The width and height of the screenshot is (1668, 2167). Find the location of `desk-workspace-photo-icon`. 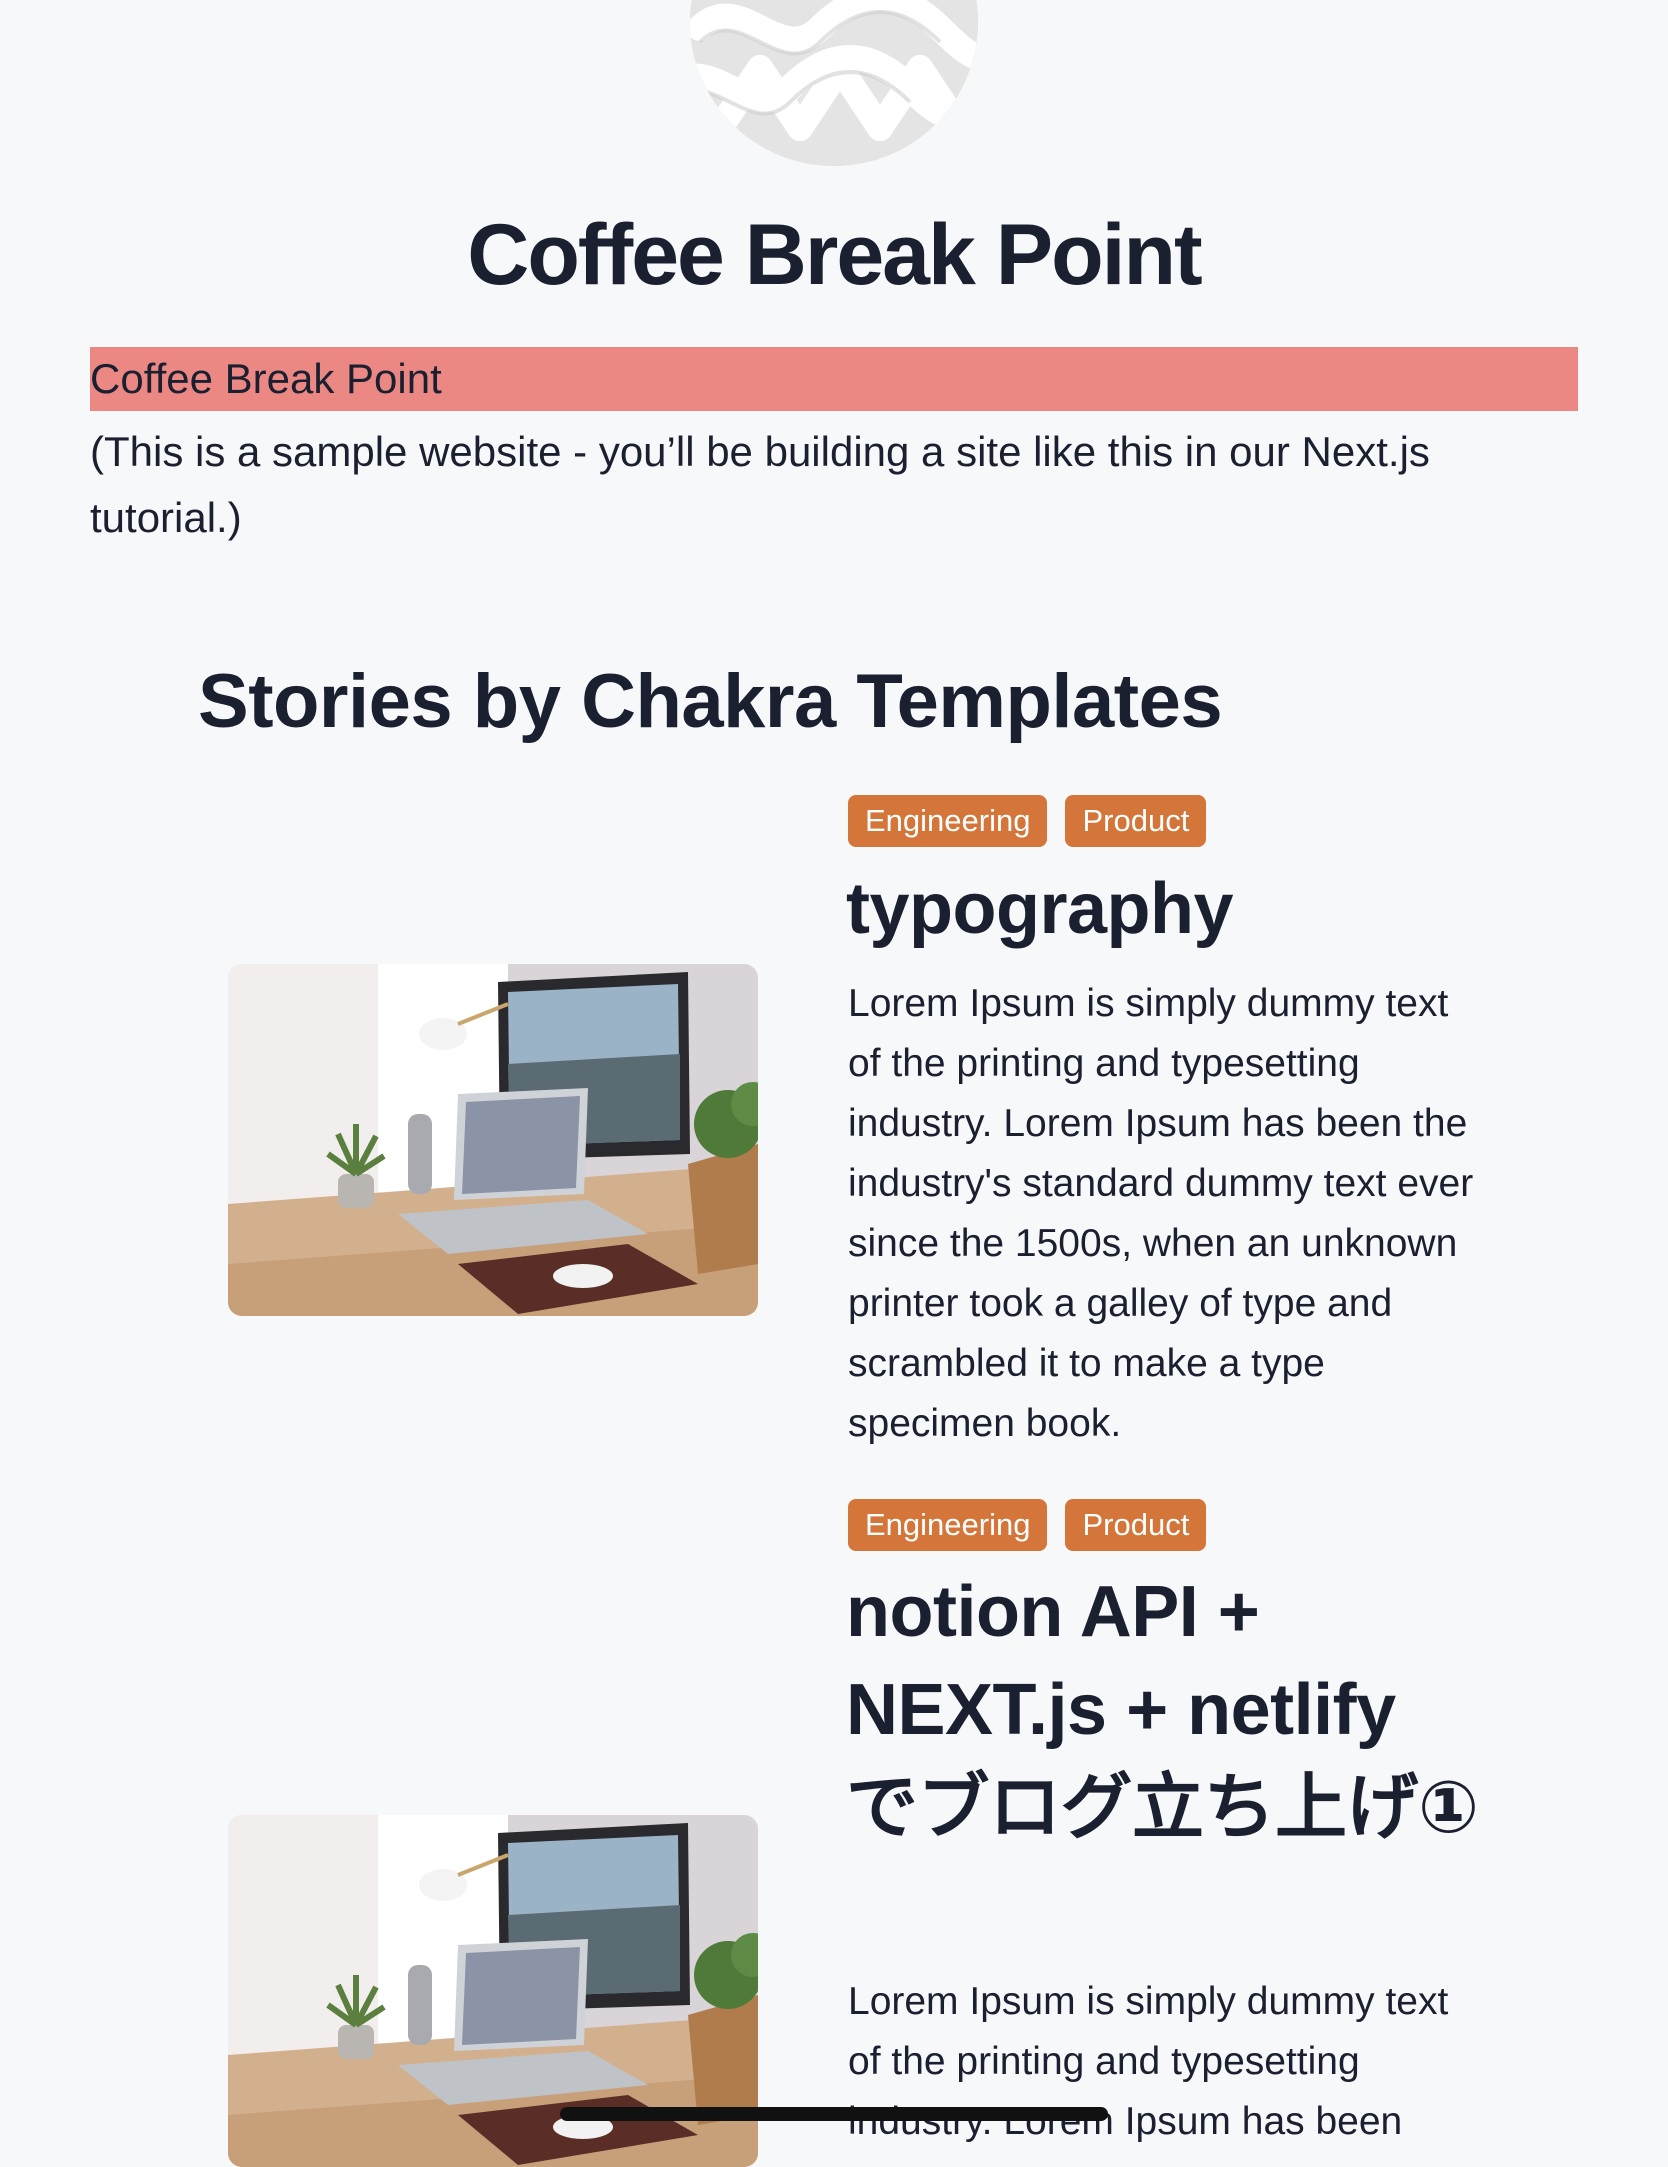

desk-workspace-photo-icon is located at coordinates (493, 1140).